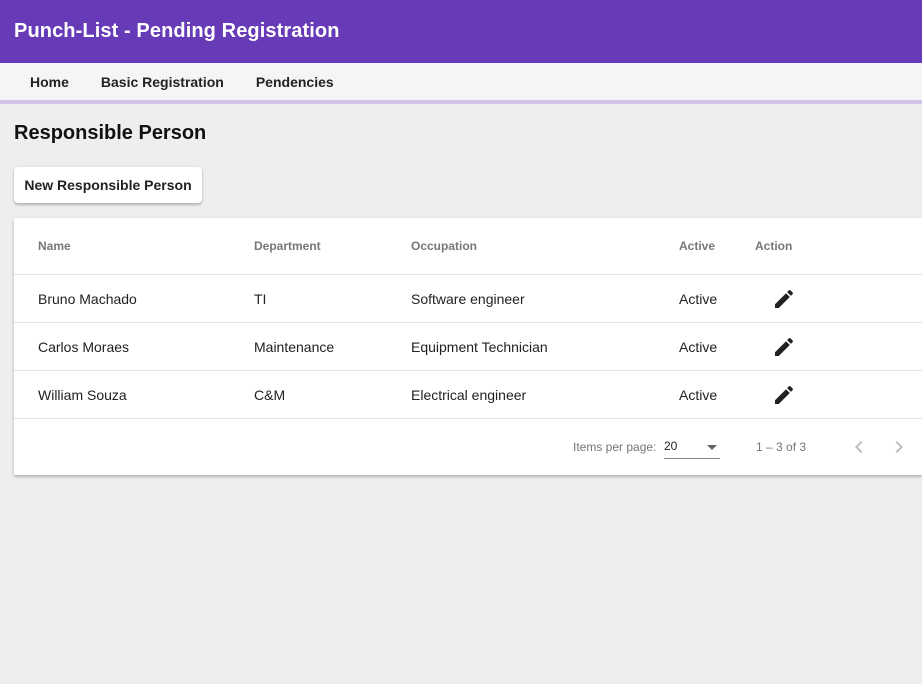 The width and height of the screenshot is (922, 684). I want to click on chevron-right-icon, so click(899, 447).